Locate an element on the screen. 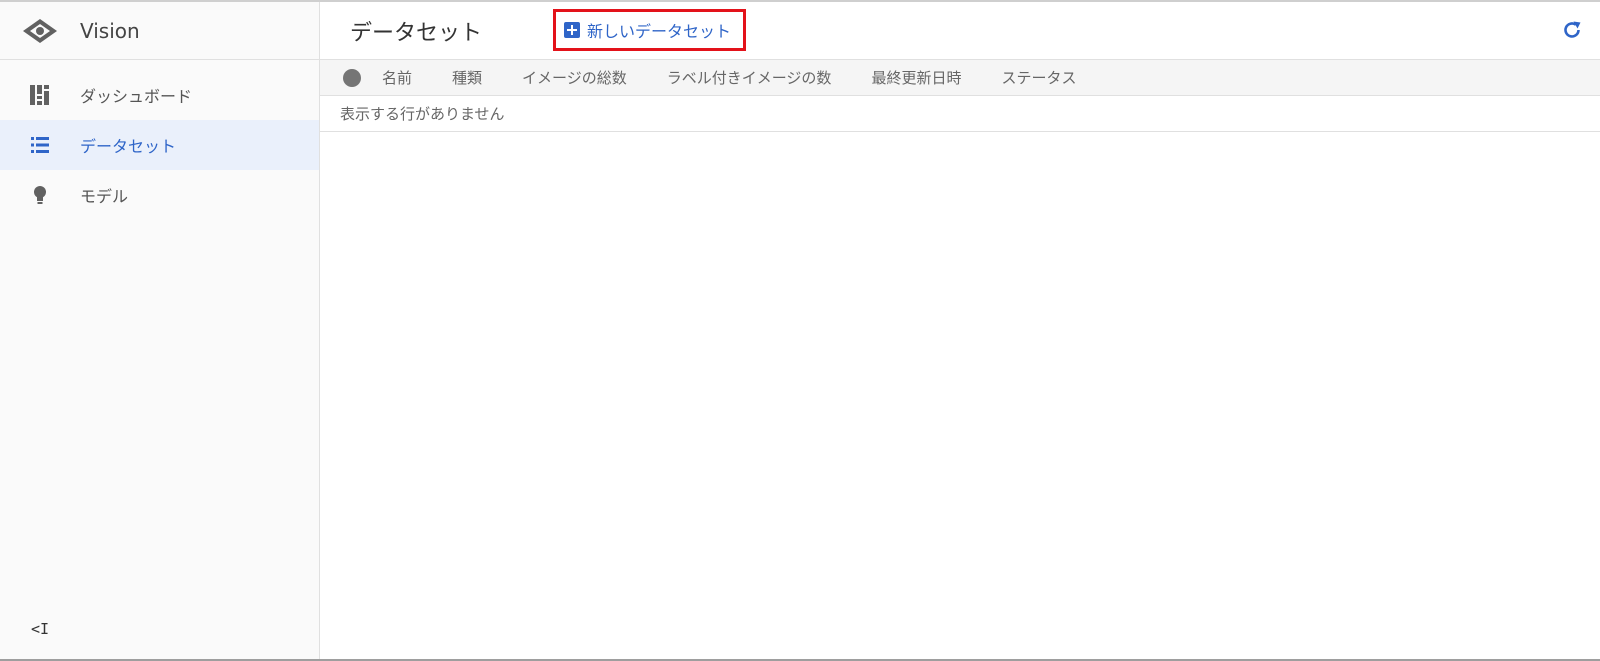 The width and height of the screenshot is (1600, 661). page-header: データセット 新しいデータセット is located at coordinates (960, 31).